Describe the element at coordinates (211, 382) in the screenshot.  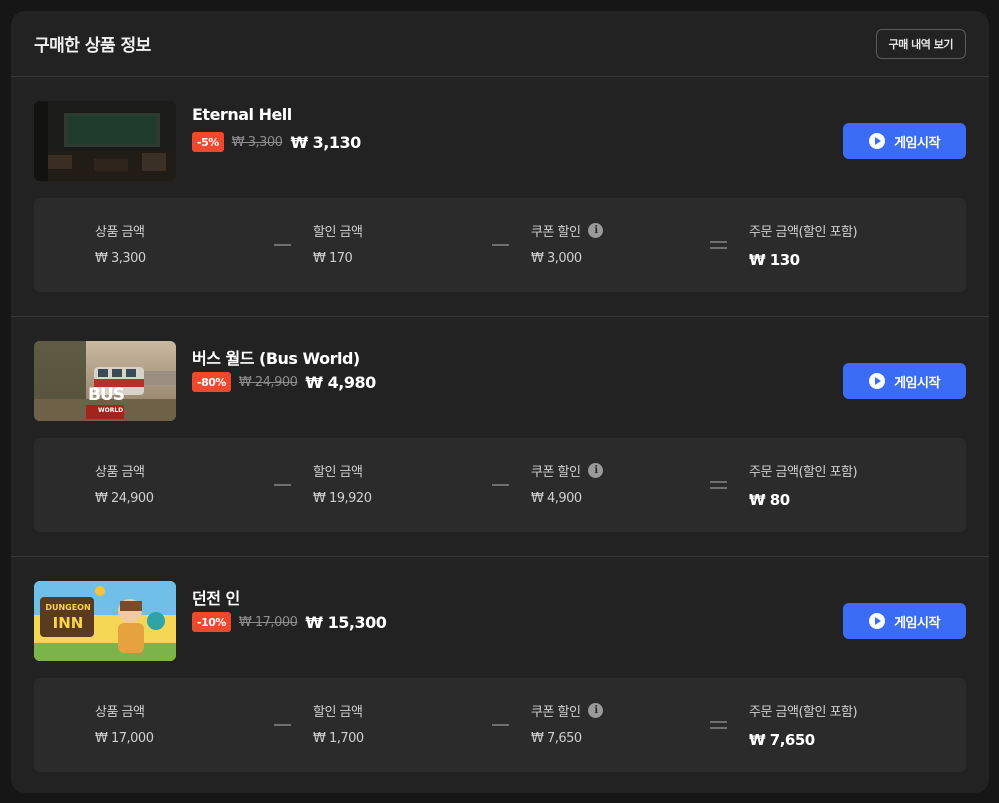
I see `discount-badge: -80%` at that location.